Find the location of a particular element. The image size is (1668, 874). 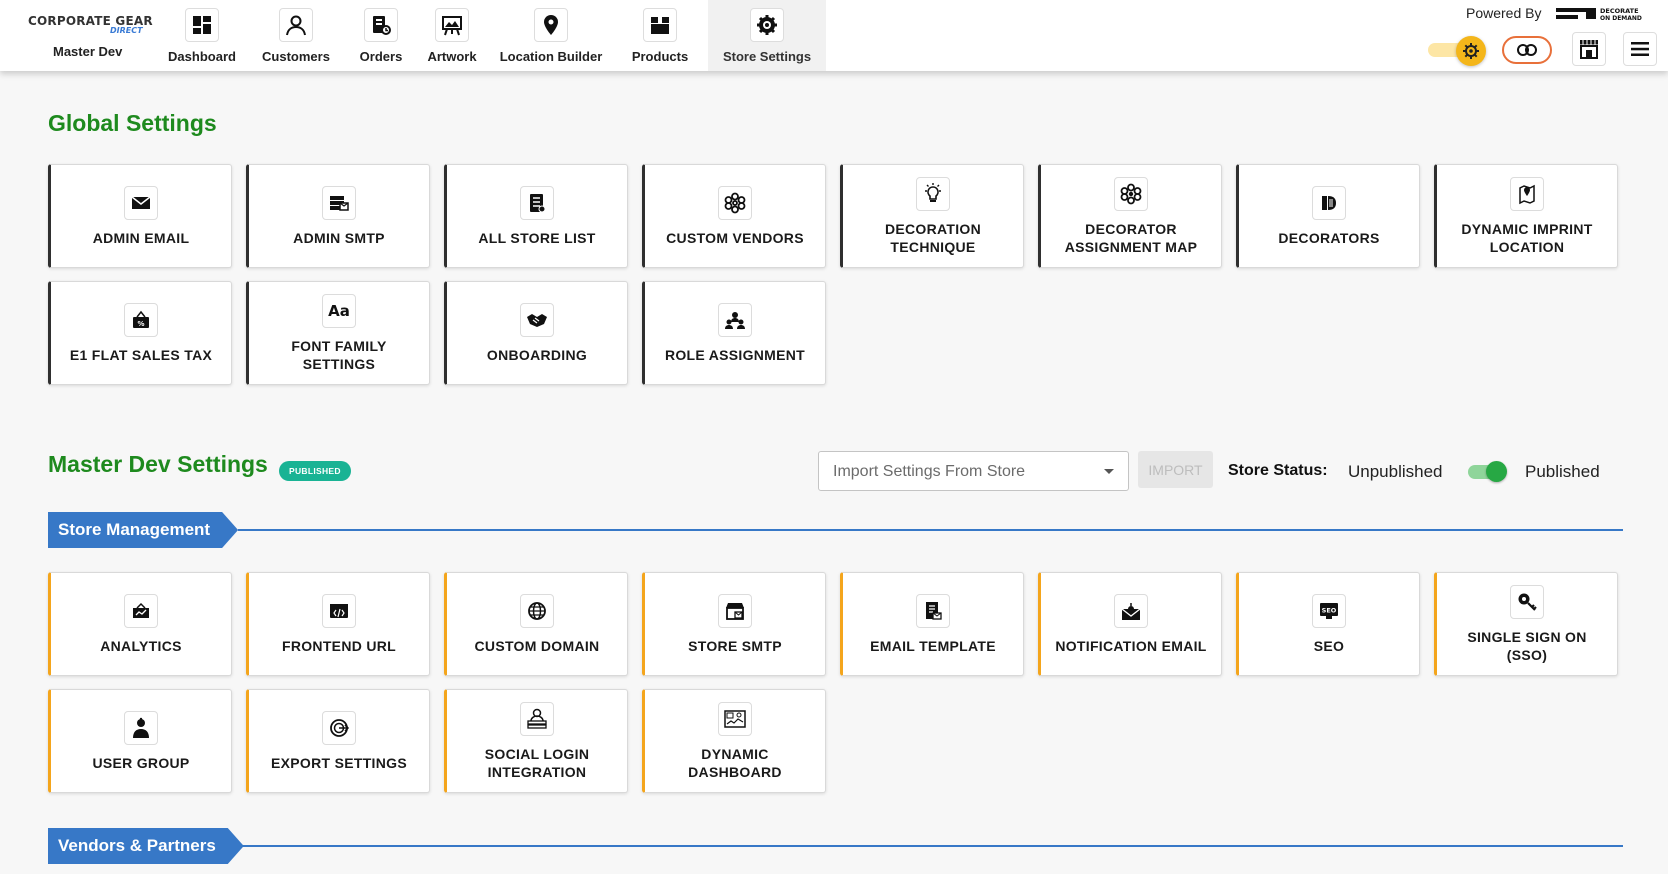

export-icon is located at coordinates (339, 727).